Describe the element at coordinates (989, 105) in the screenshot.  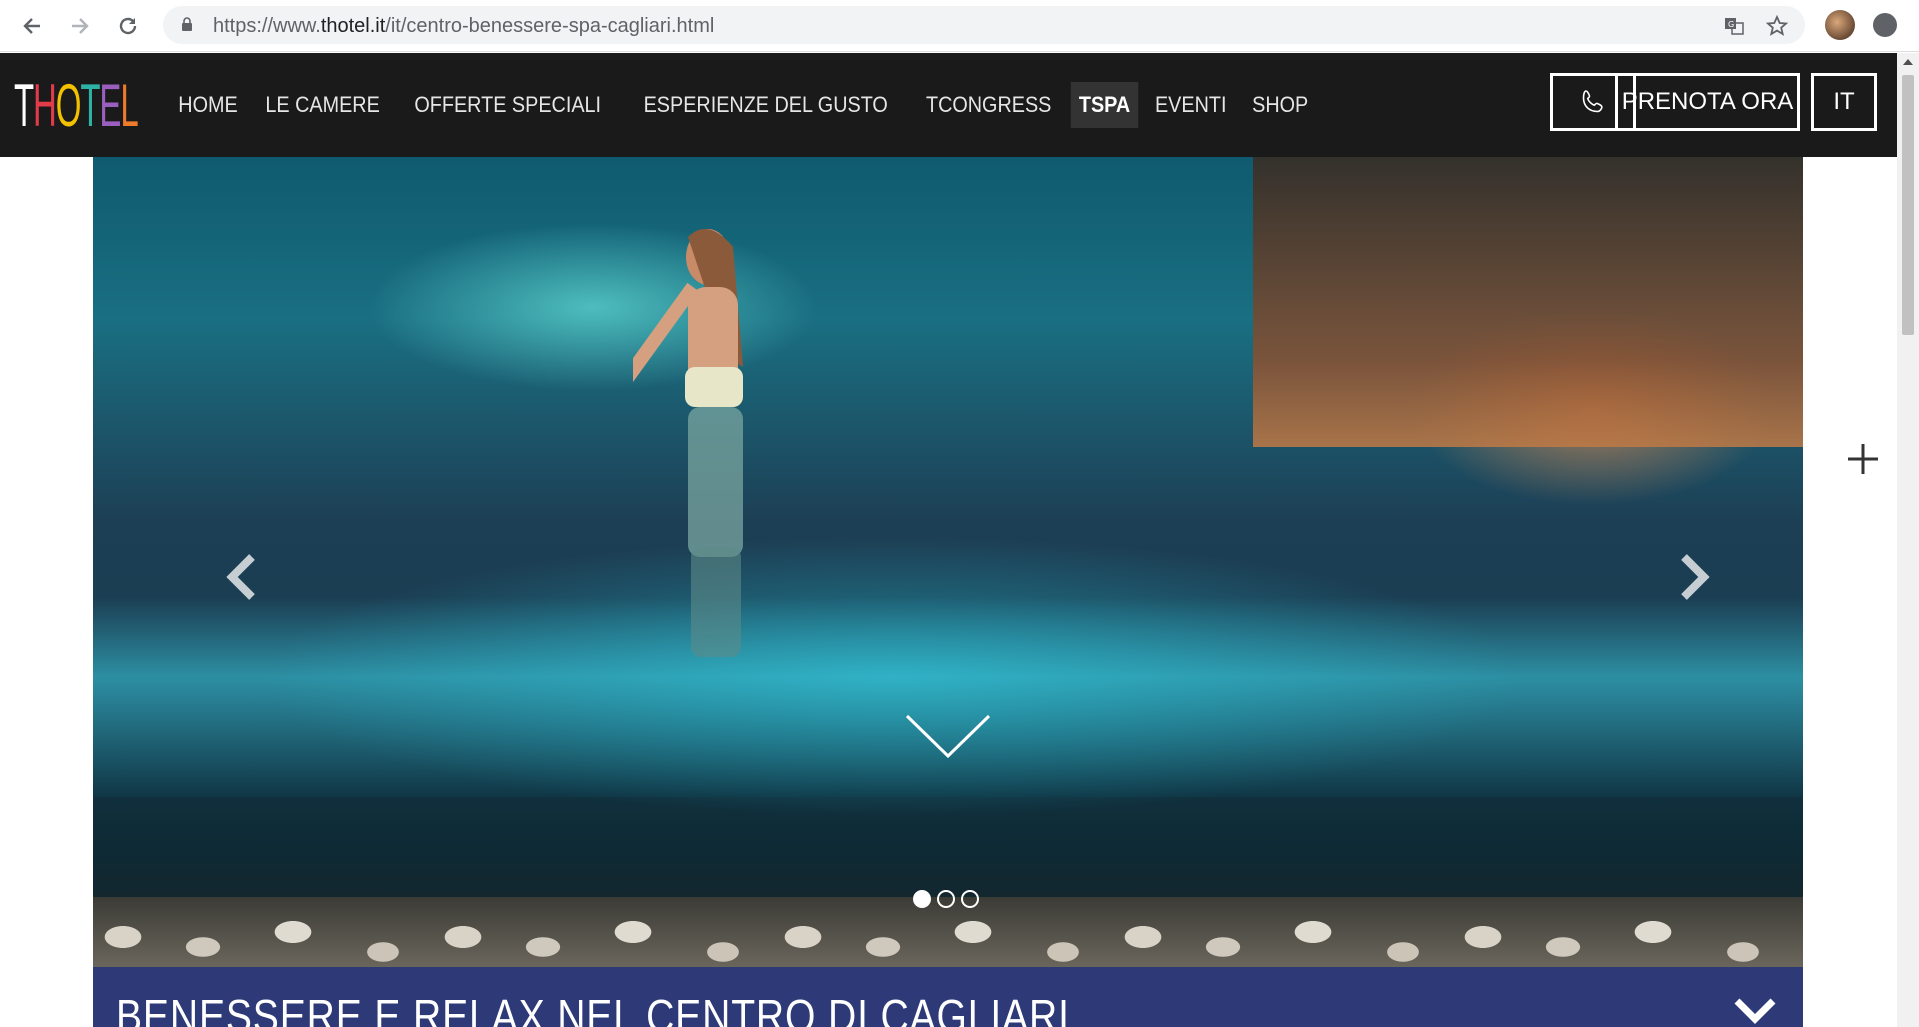
I see `nav-item-tcongress: TCONGRESS` at that location.